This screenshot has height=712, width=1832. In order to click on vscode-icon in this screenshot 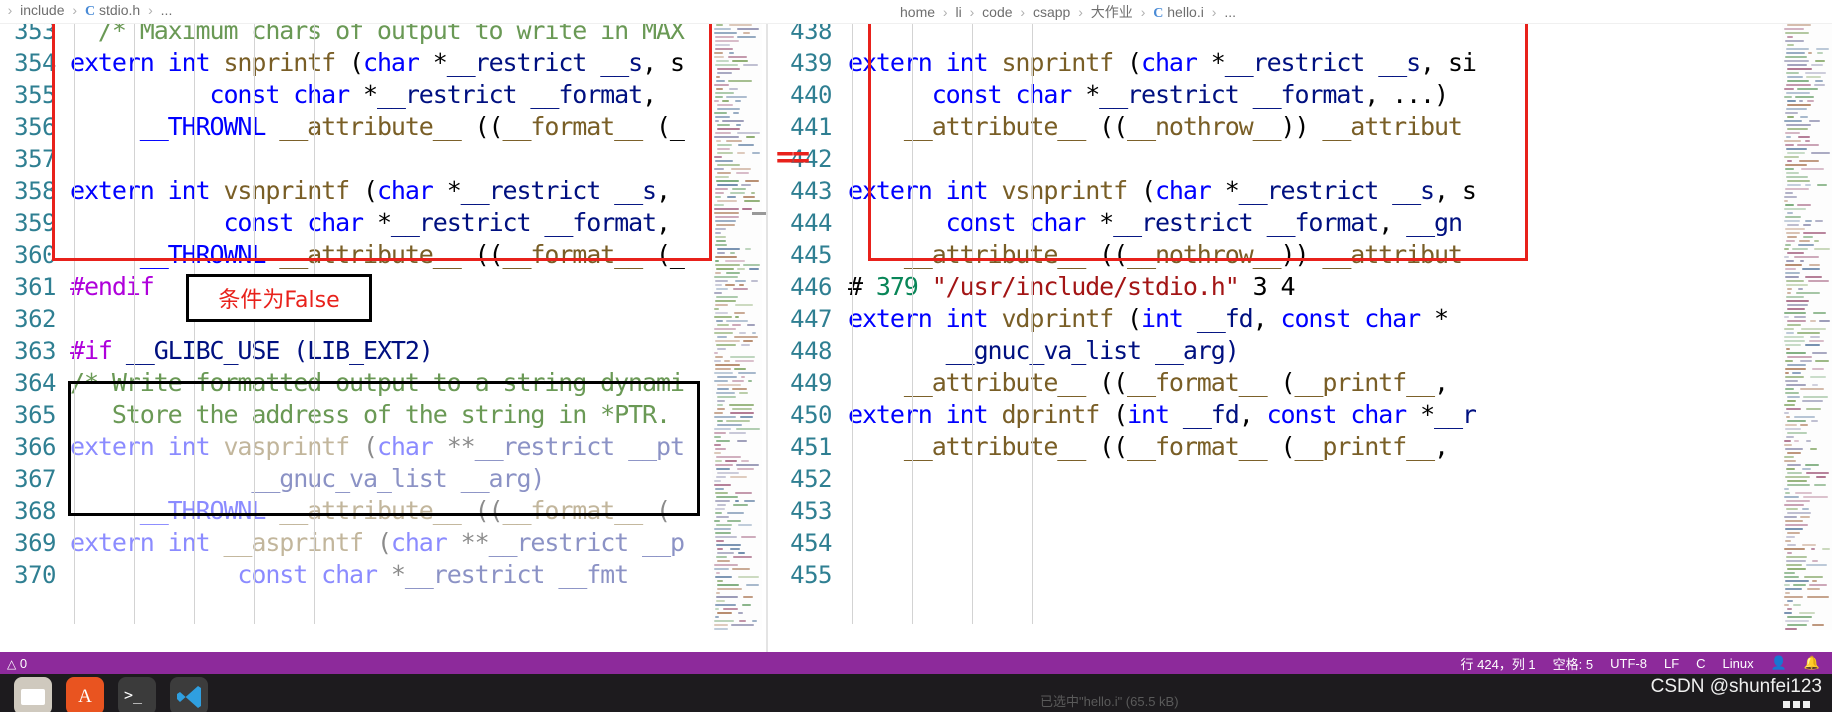, I will do `click(189, 694)`.